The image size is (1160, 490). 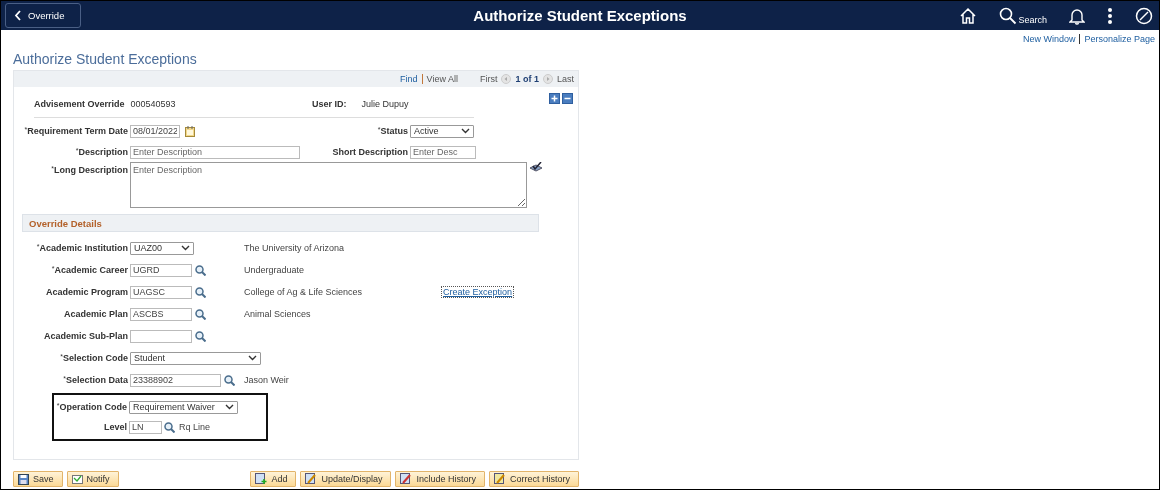 What do you see at coordinates (105, 59) in the screenshot?
I see `page-title: Authorize Student Exceptions` at bounding box center [105, 59].